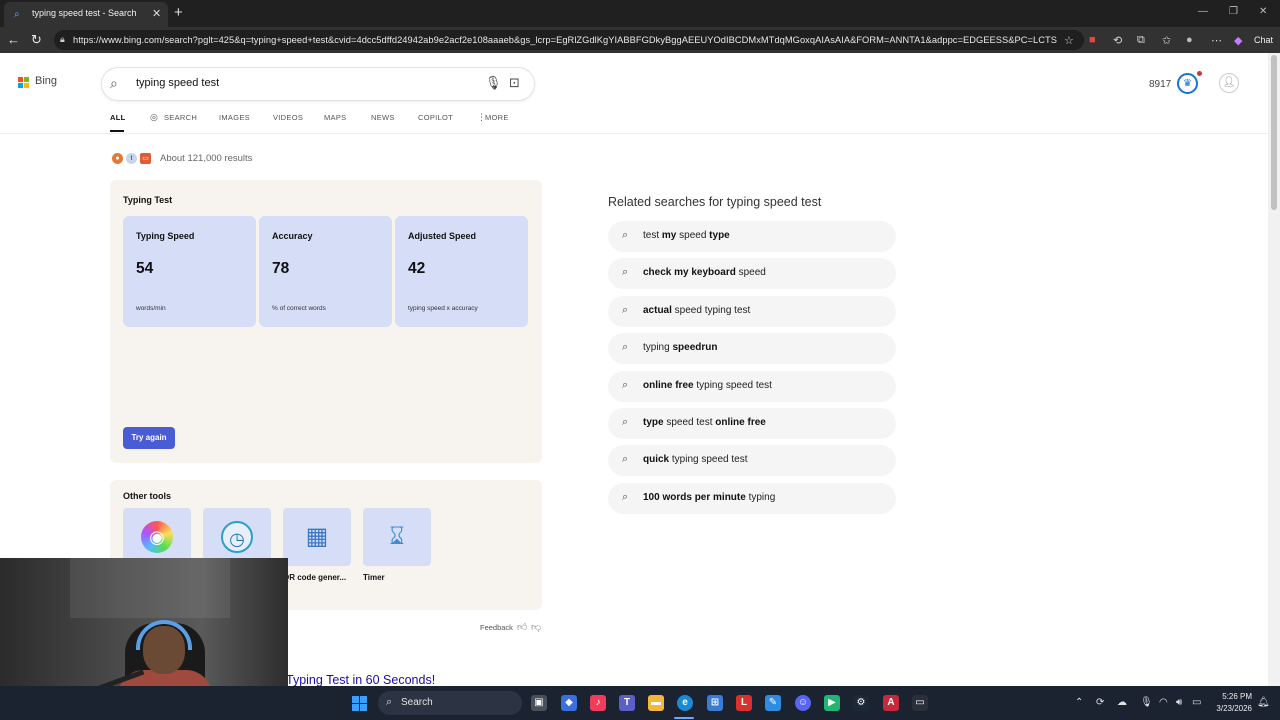 The height and width of the screenshot is (720, 1280). What do you see at coordinates (1196, 702) in the screenshot?
I see `battery-icon: ▭` at bounding box center [1196, 702].